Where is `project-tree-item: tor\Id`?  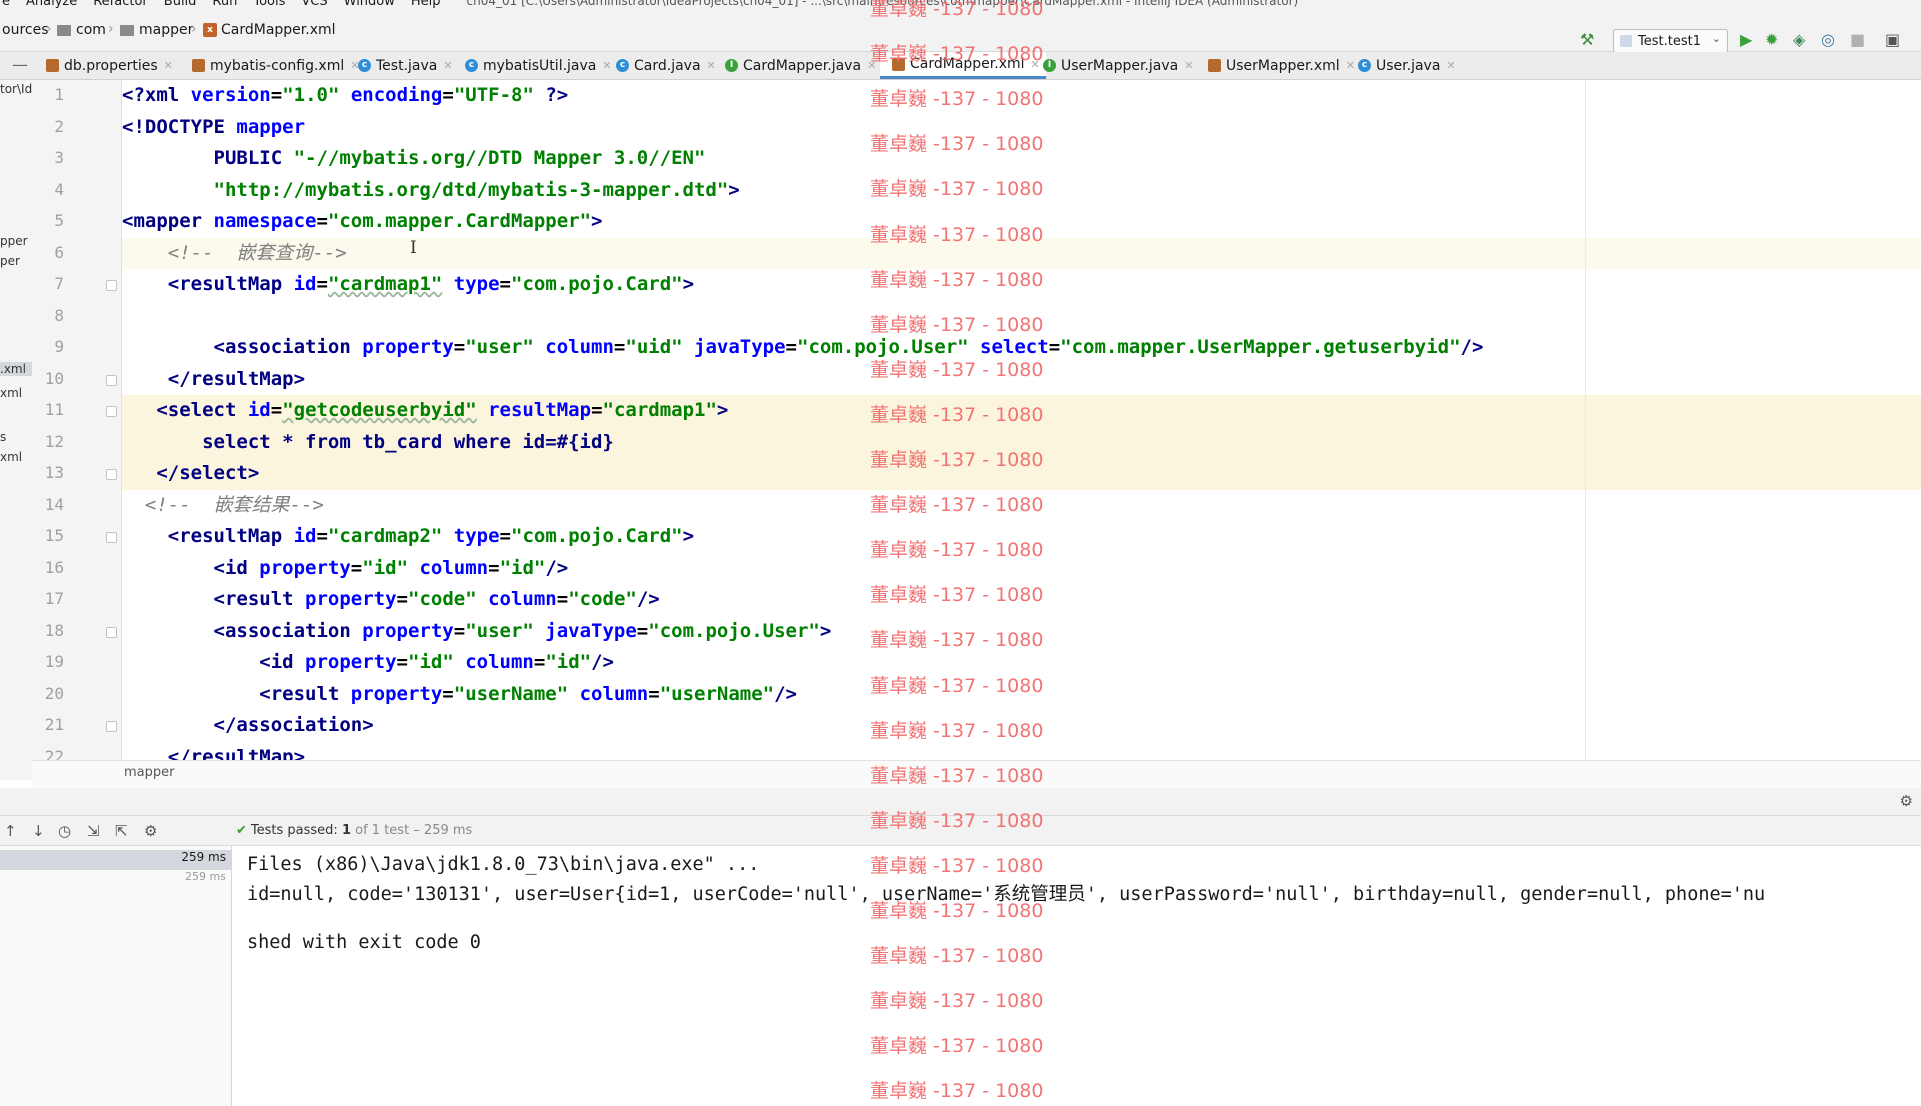 project-tree-item: tor\Id is located at coordinates (16, 89).